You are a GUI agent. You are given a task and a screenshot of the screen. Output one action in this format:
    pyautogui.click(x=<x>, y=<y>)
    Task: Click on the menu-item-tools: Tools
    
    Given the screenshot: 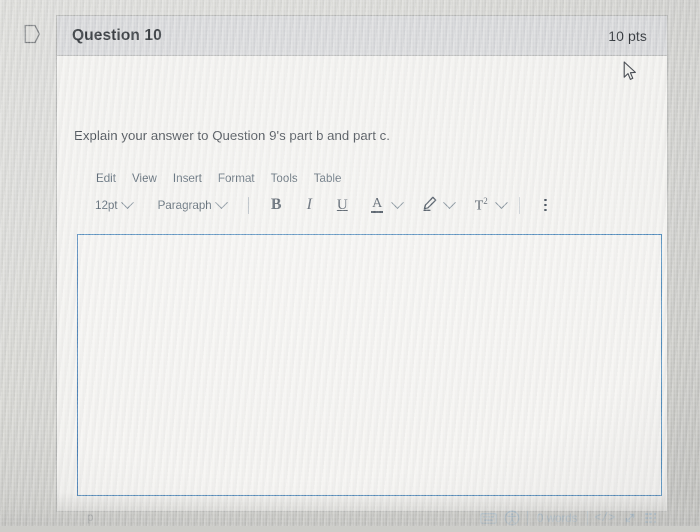 What is the action you would take?
    pyautogui.click(x=284, y=178)
    